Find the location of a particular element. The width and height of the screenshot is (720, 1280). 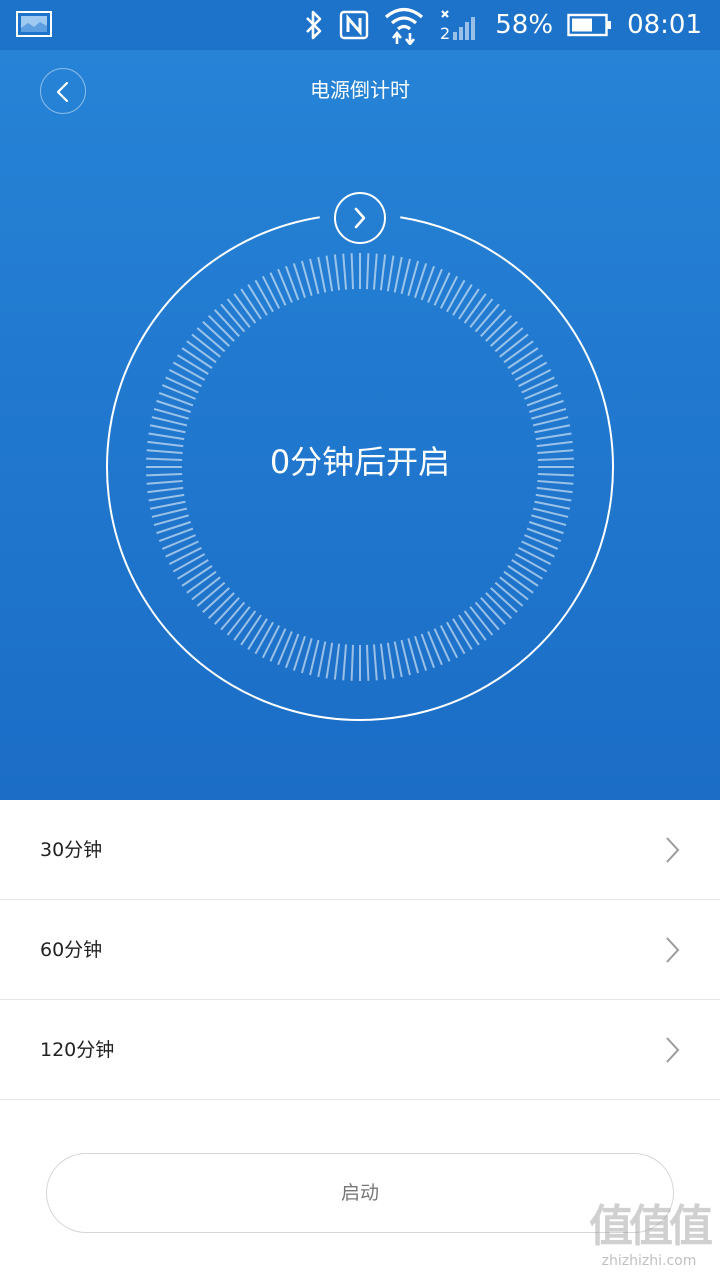

status-bar: 2 58% 08:01 is located at coordinates (360, 25).